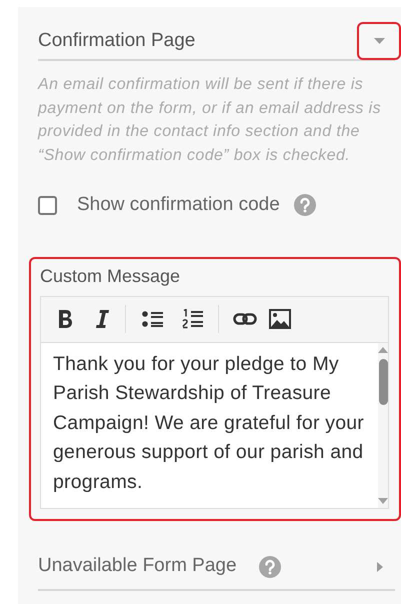 This screenshot has height=604, width=401. I want to click on field-label: Custom Message, so click(111, 276).